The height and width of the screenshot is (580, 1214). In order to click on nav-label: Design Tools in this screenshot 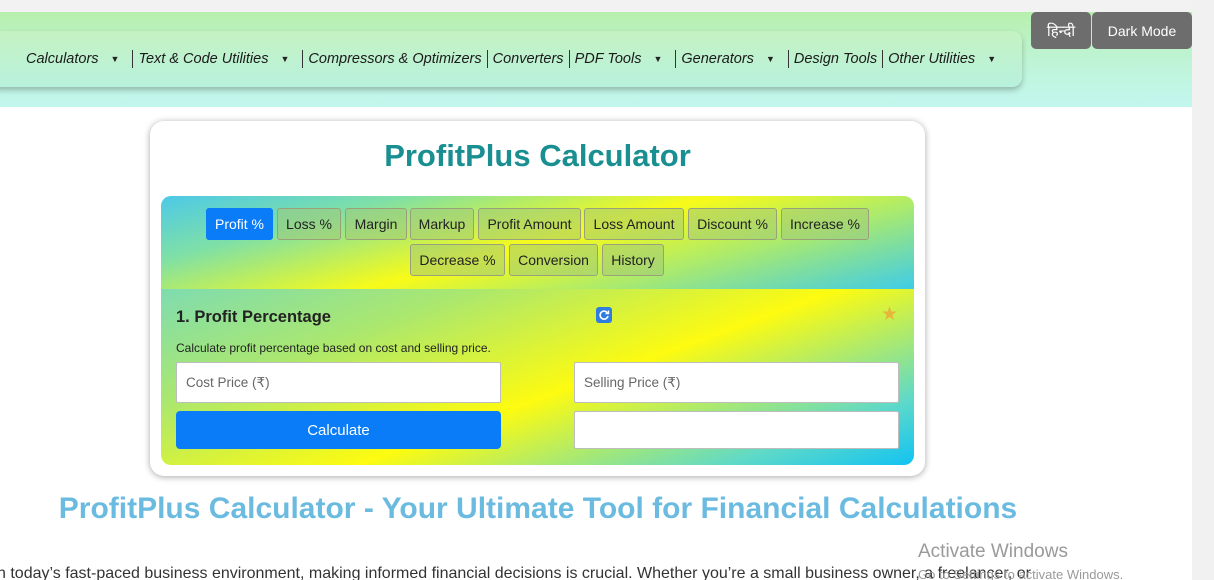, I will do `click(835, 59)`.